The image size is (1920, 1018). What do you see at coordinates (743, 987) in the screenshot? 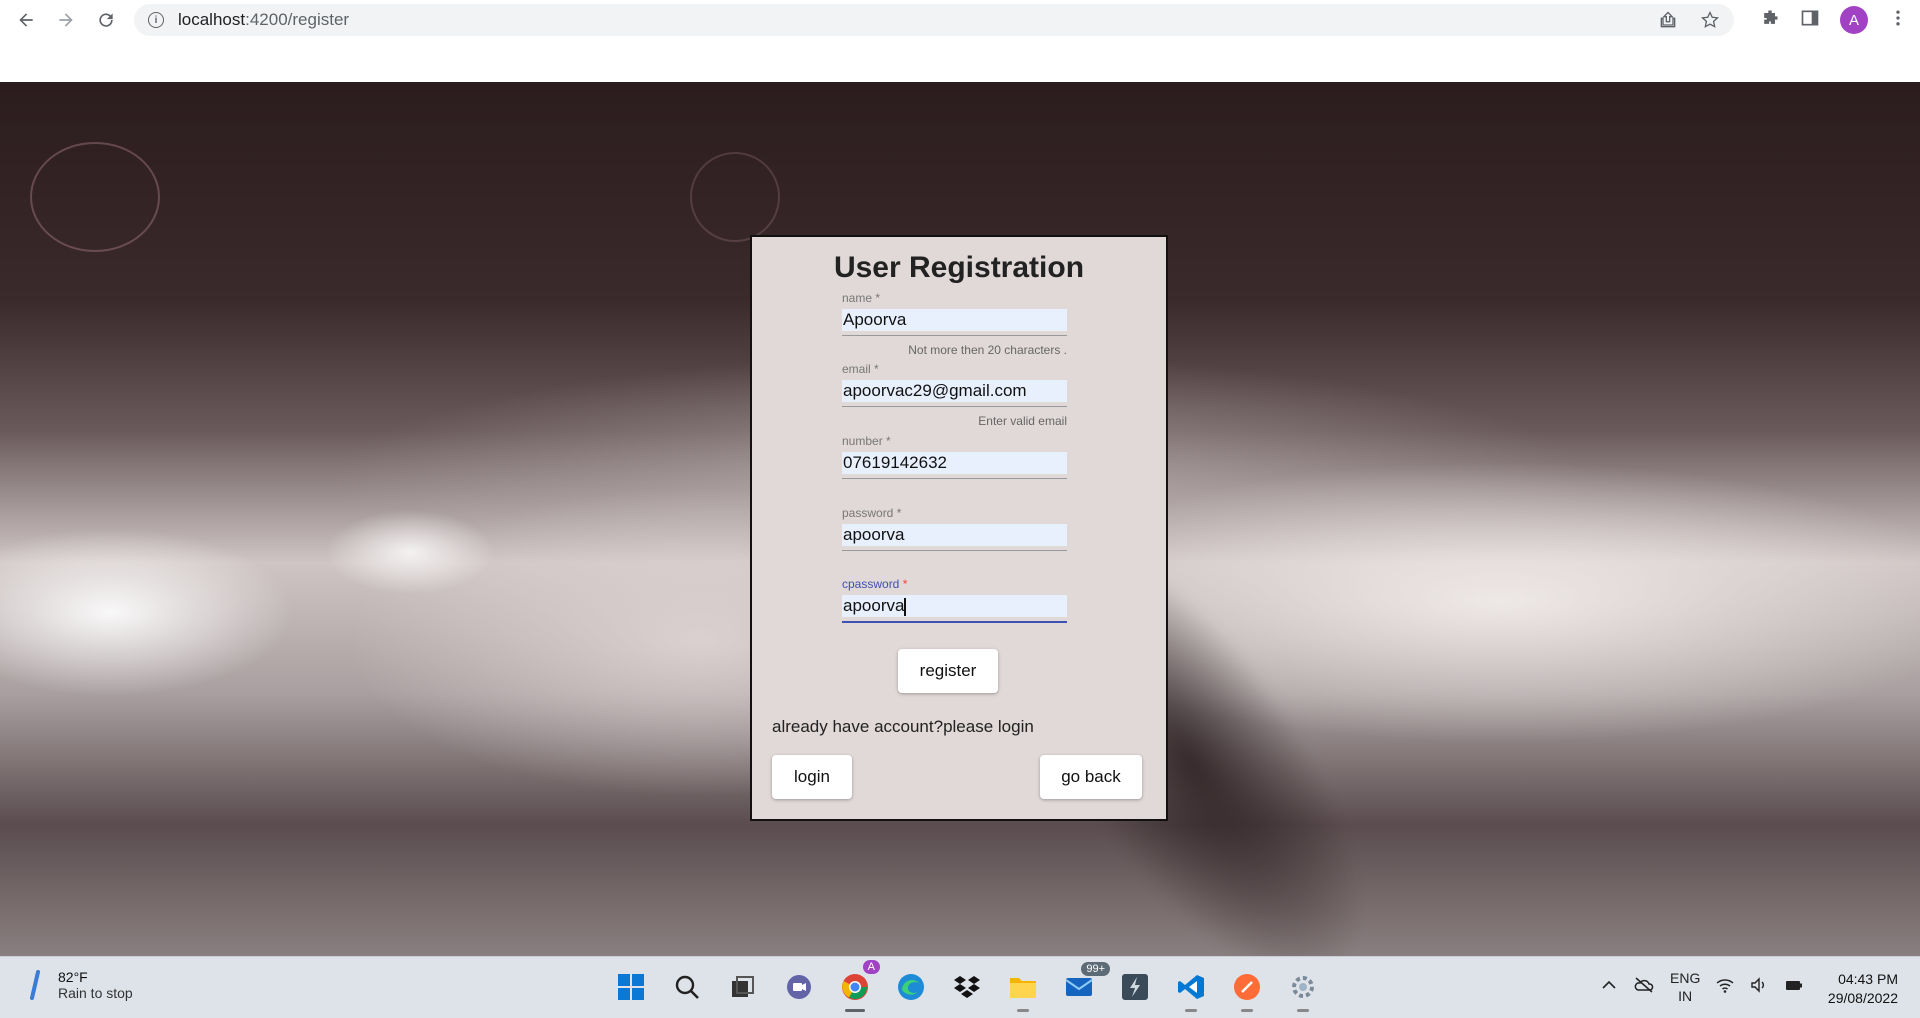
I see `task-view-icon` at bounding box center [743, 987].